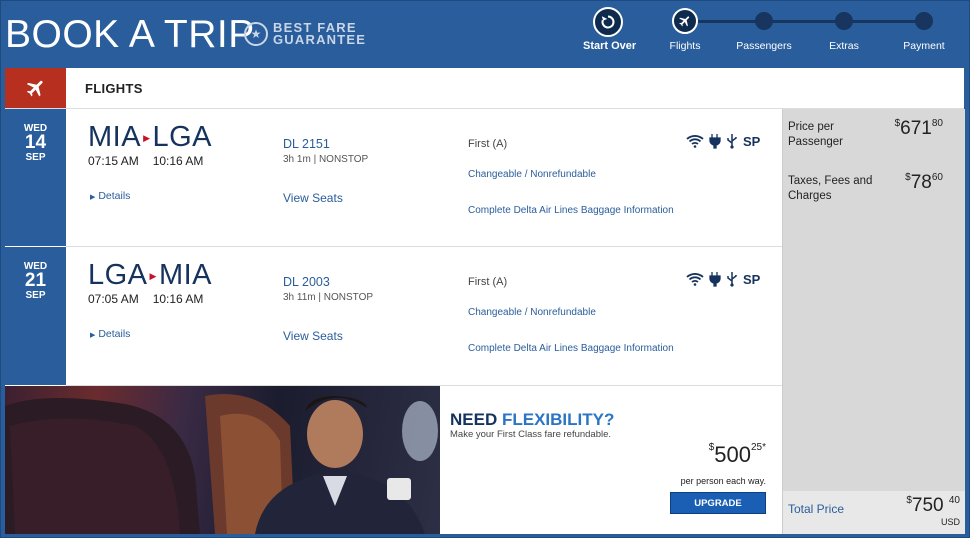  I want to click on flight-number-link: DL 2151, so click(306, 144).